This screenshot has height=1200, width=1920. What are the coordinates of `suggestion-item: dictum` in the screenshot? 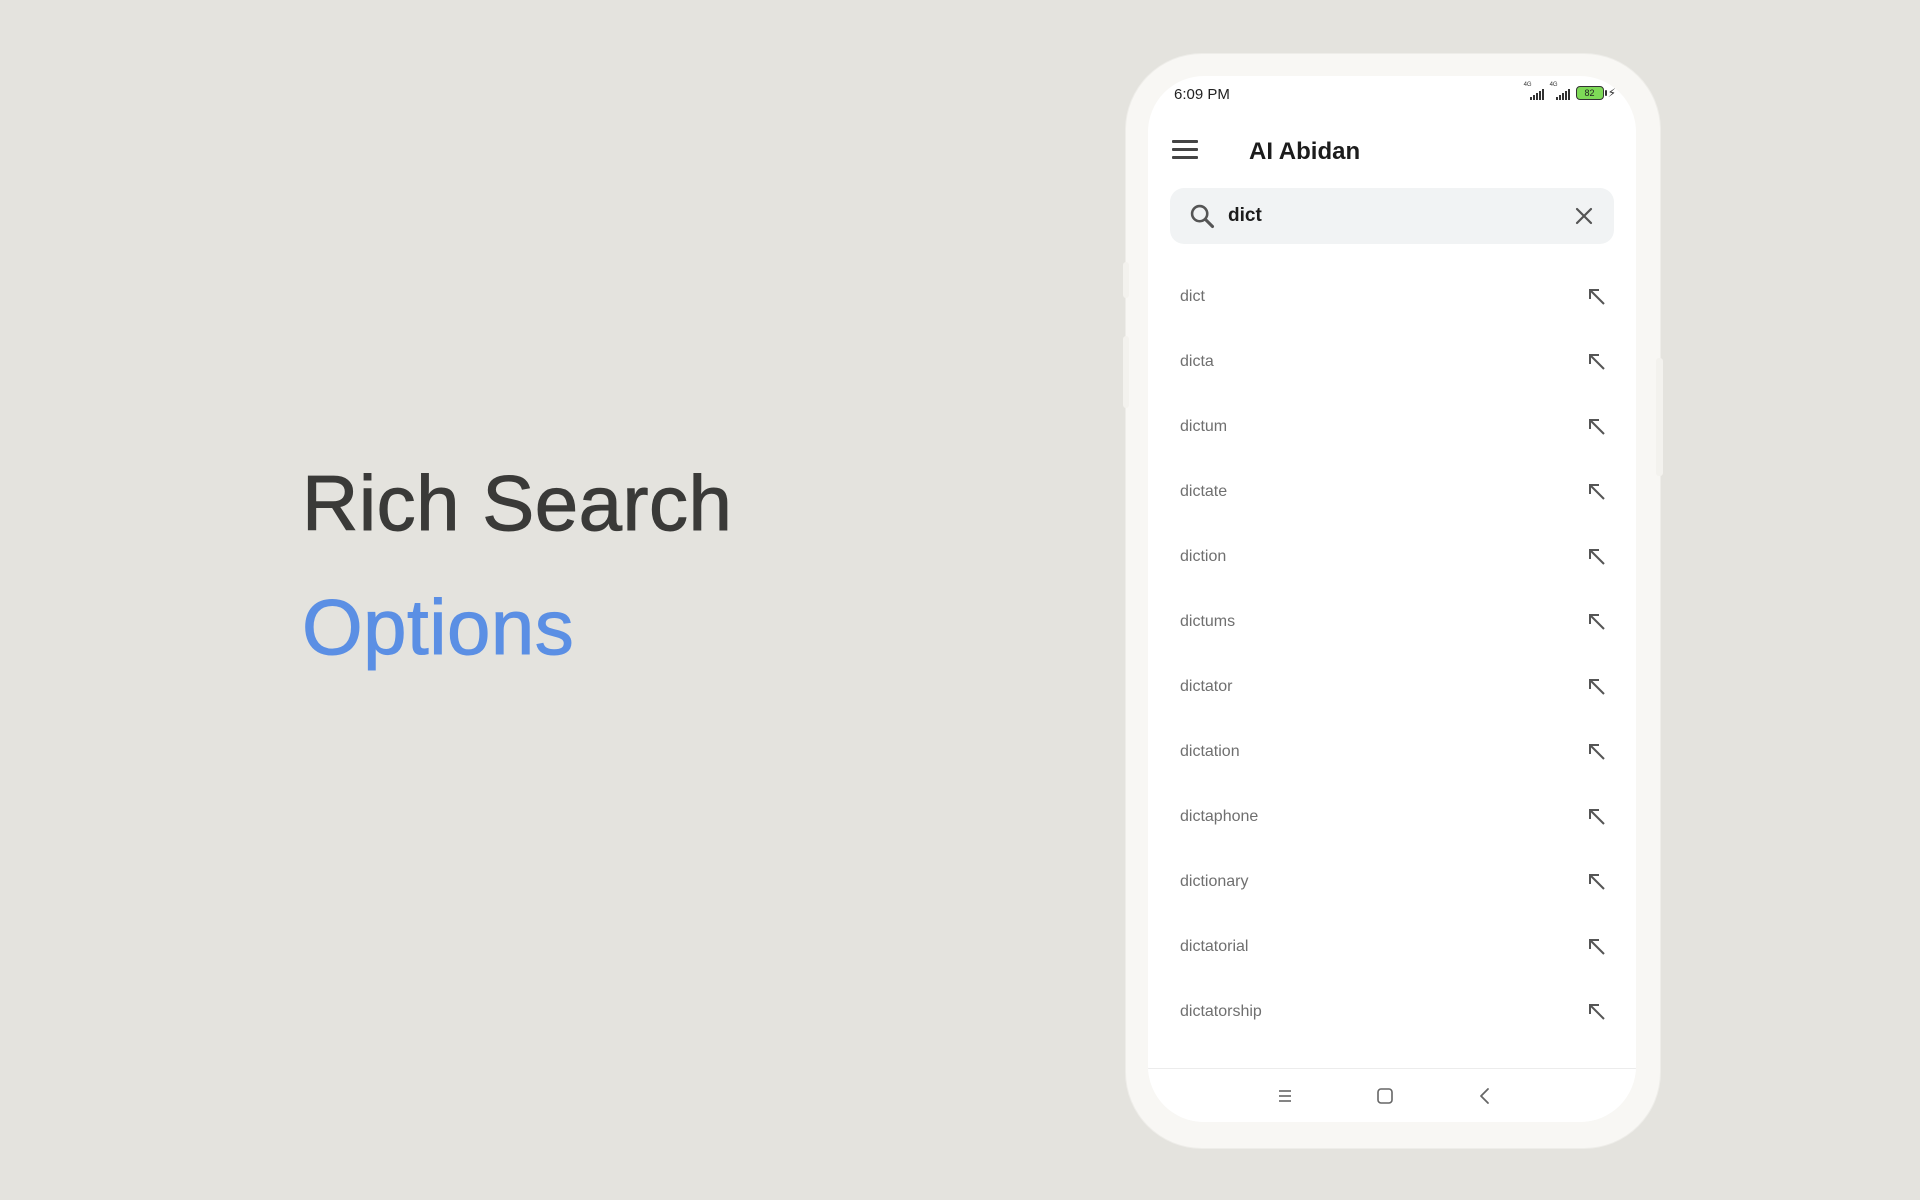 It's located at (1392, 428).